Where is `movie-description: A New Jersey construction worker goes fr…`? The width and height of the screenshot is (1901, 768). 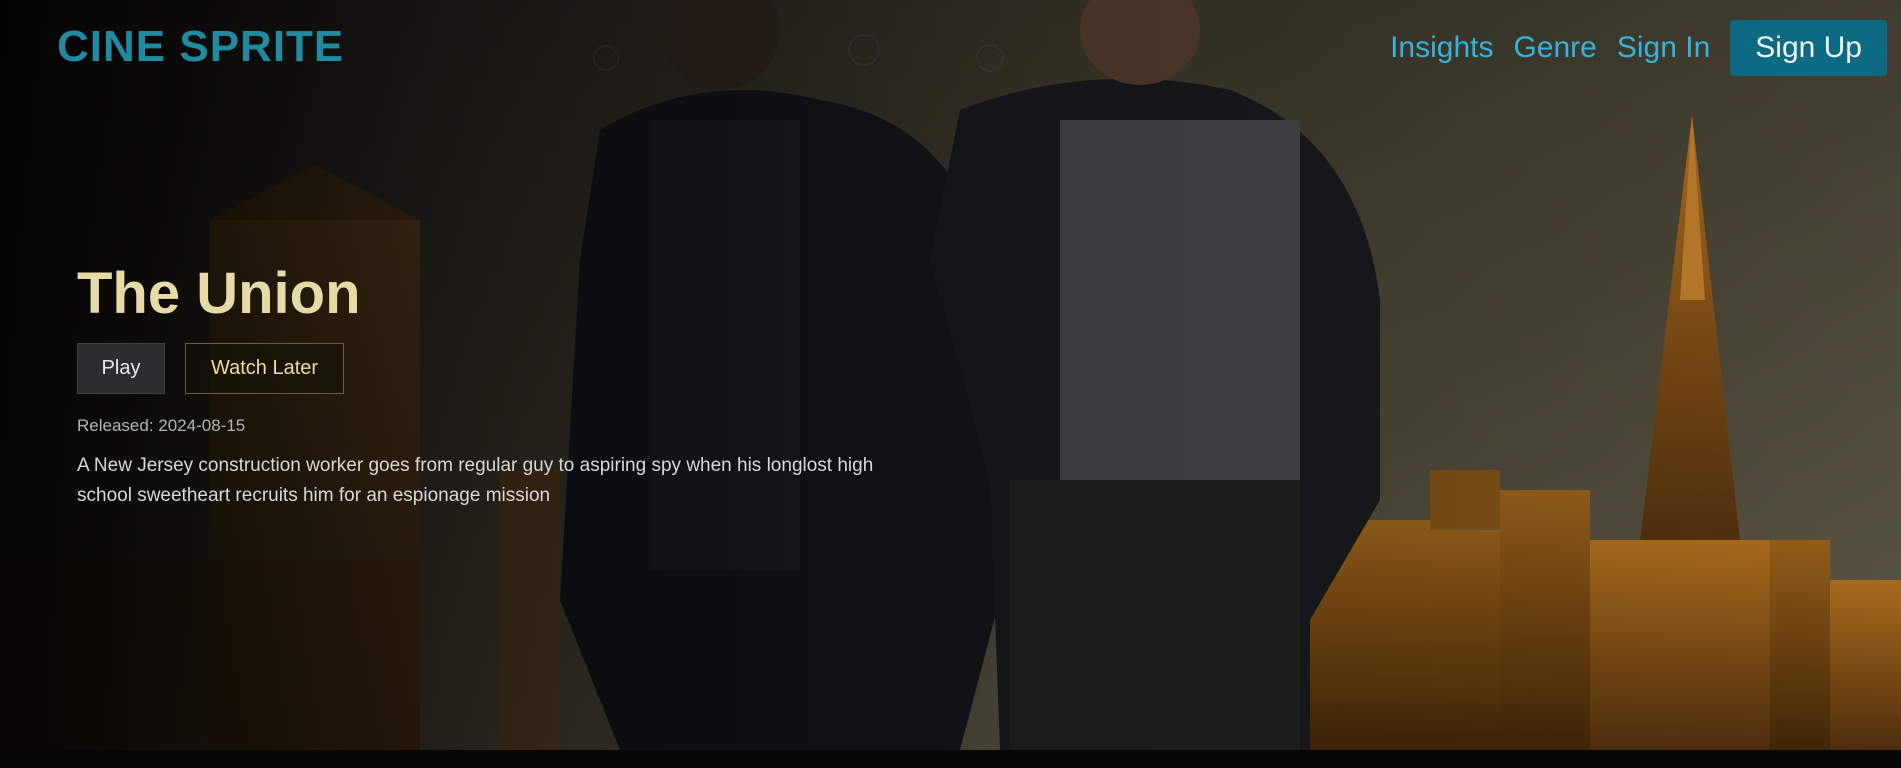
movie-description: A New Jersey construction worker goes fr… is located at coordinates (475, 480).